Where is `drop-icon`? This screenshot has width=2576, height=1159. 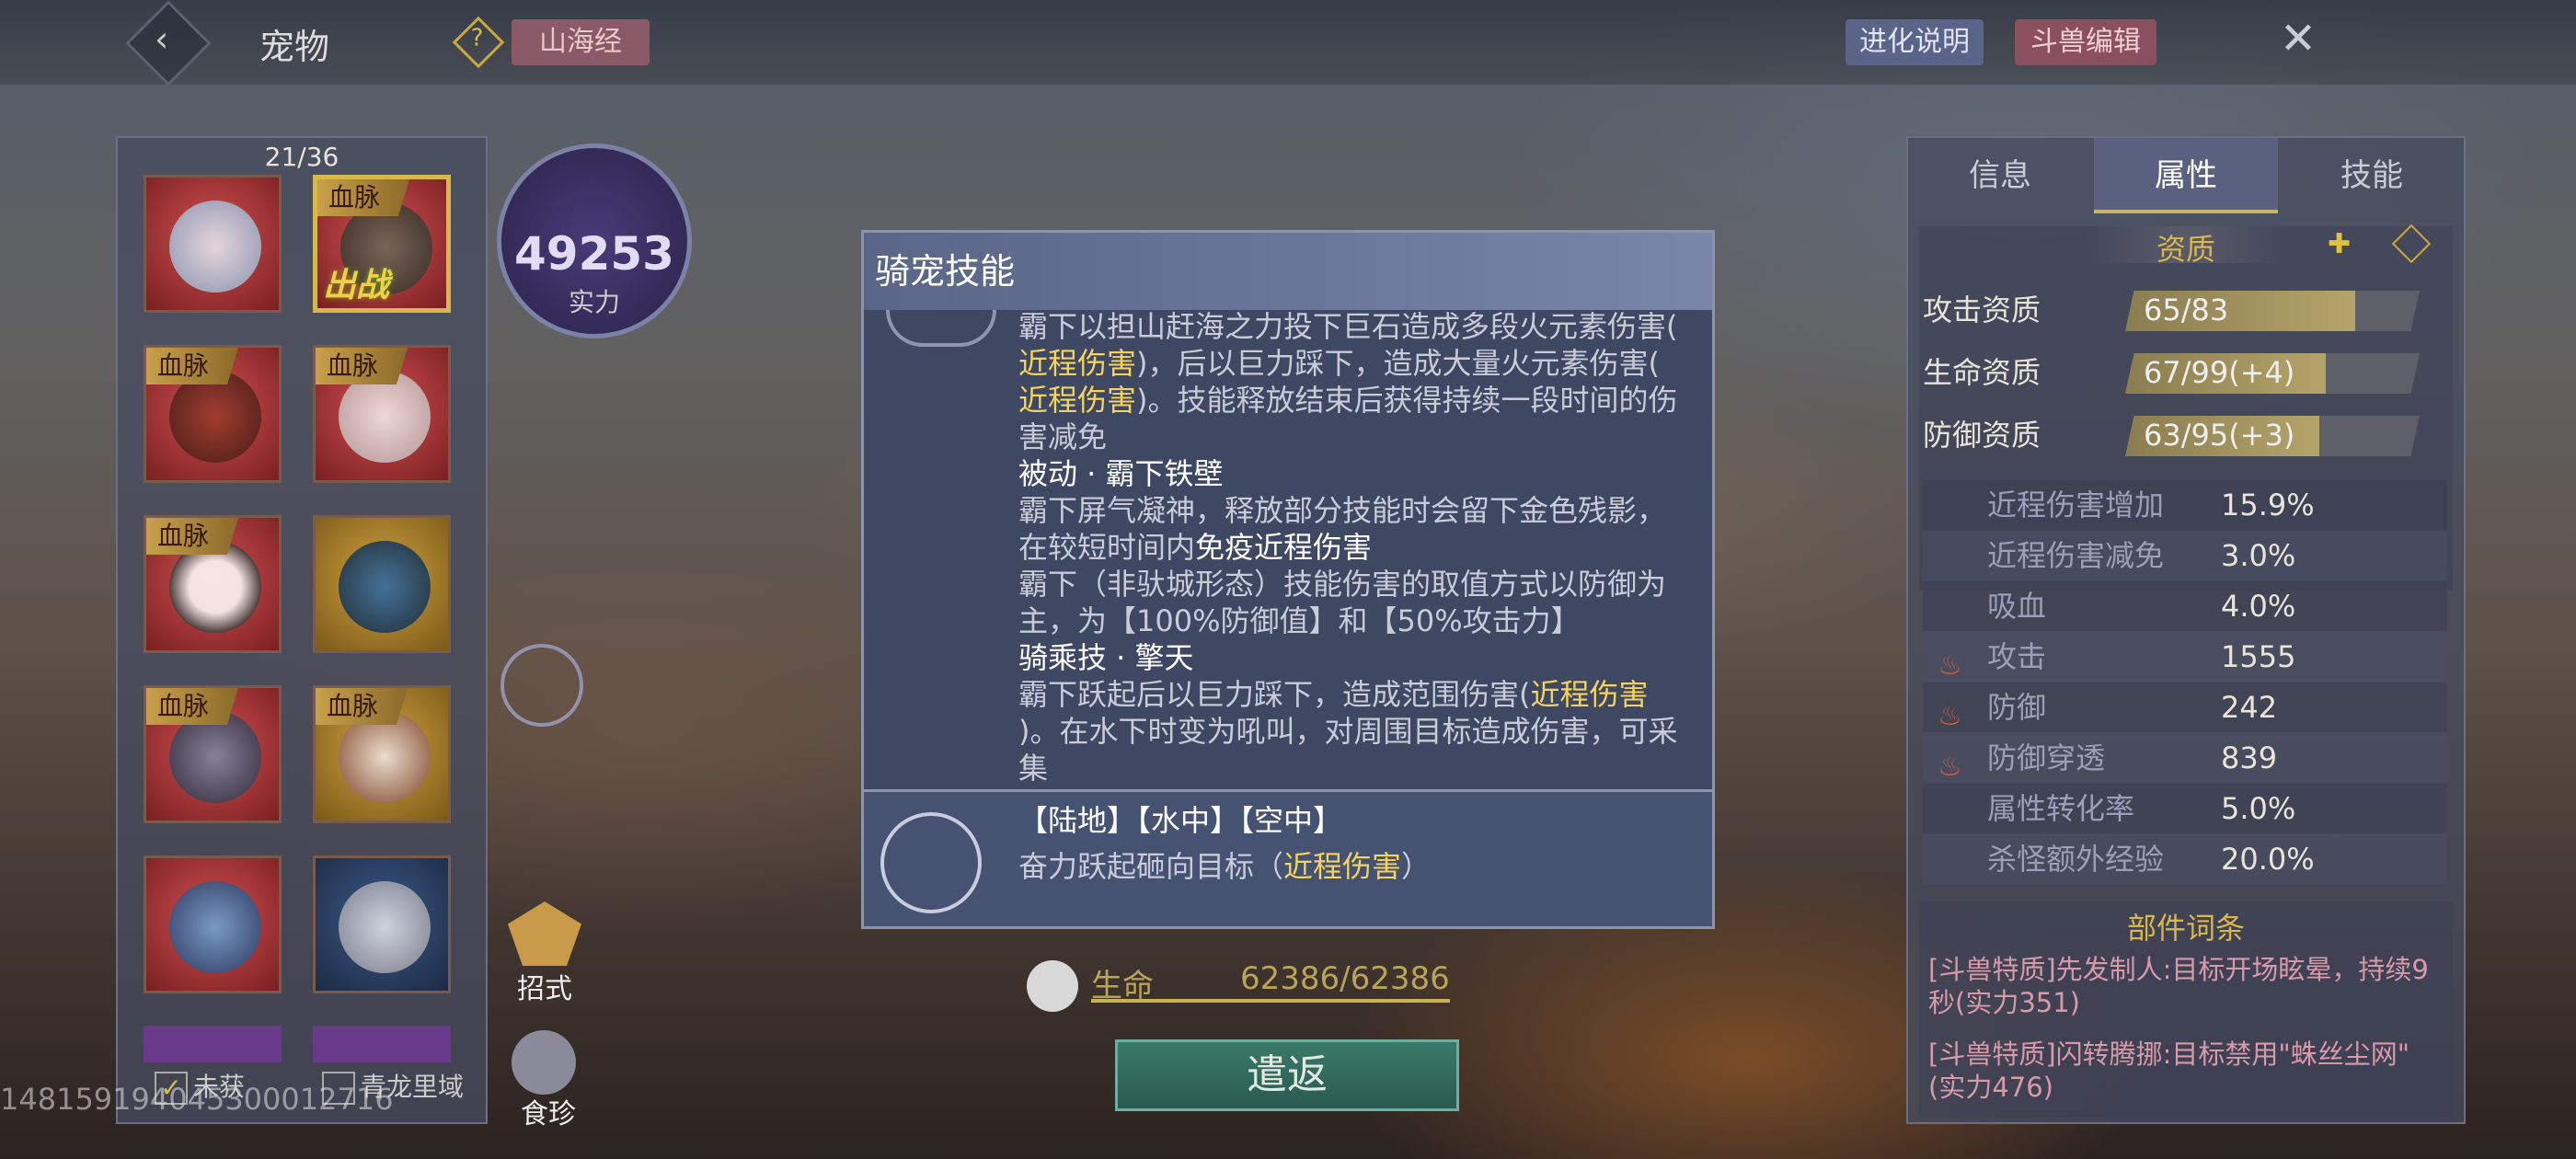 drop-icon is located at coordinates (1052, 986).